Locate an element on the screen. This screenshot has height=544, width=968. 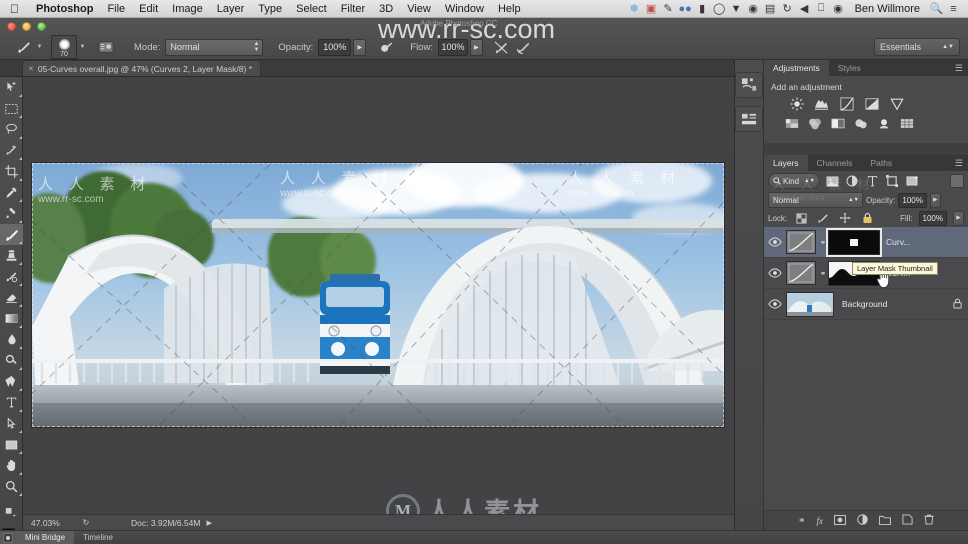
user-name: Ben Willmore is located at coordinates (887, 9).